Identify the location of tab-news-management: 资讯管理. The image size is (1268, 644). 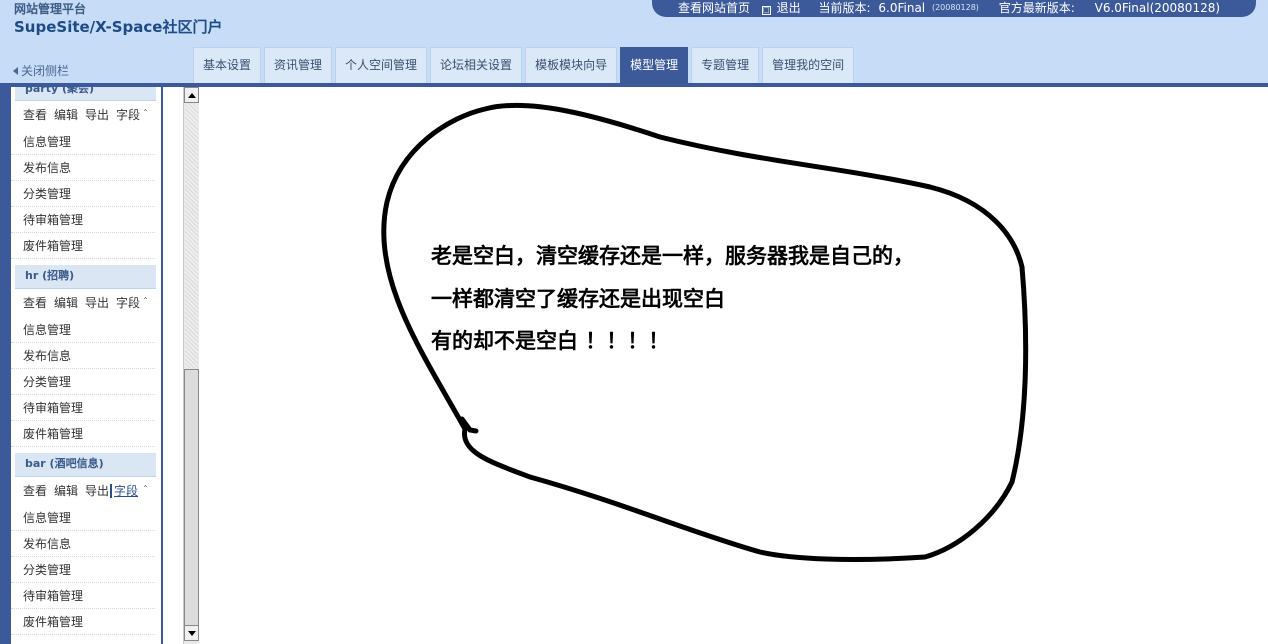
(298, 65).